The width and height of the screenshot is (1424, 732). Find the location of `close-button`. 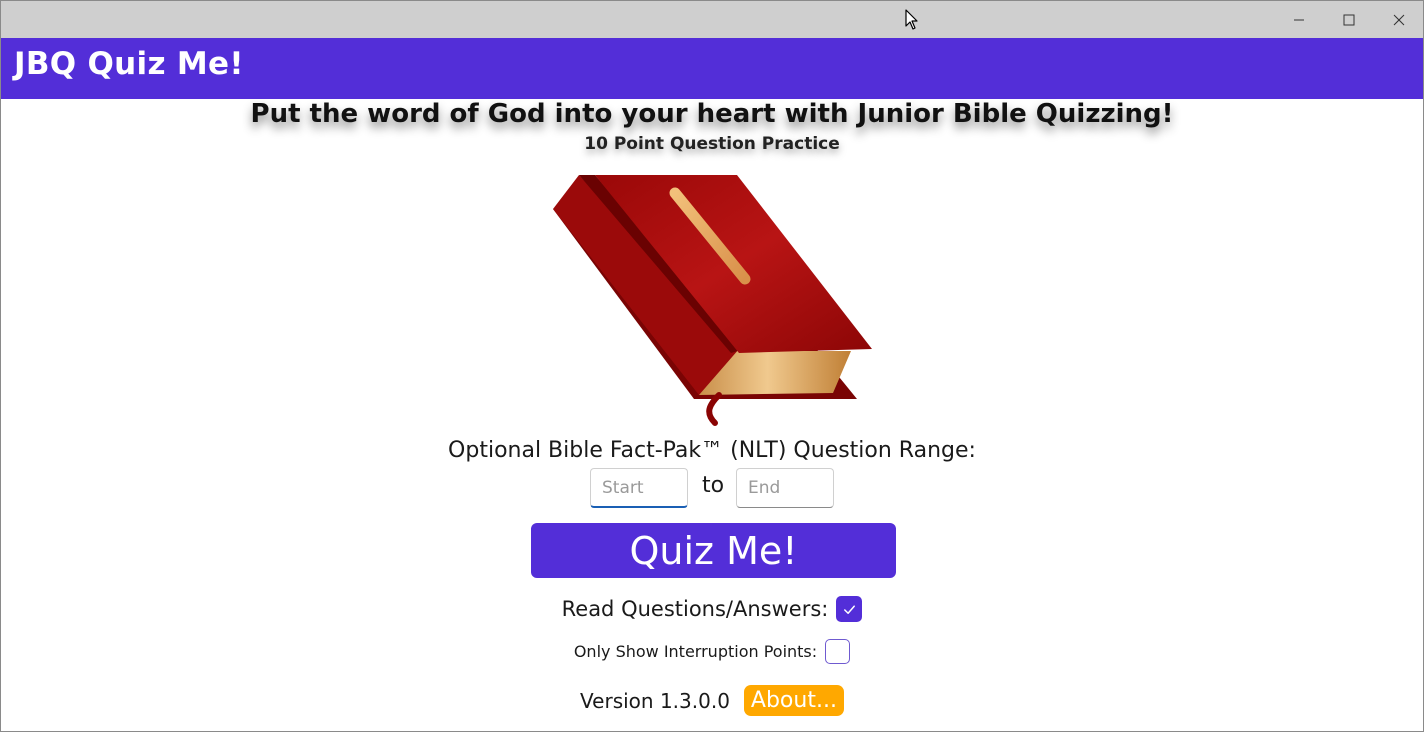

close-button is located at coordinates (1398, 19).